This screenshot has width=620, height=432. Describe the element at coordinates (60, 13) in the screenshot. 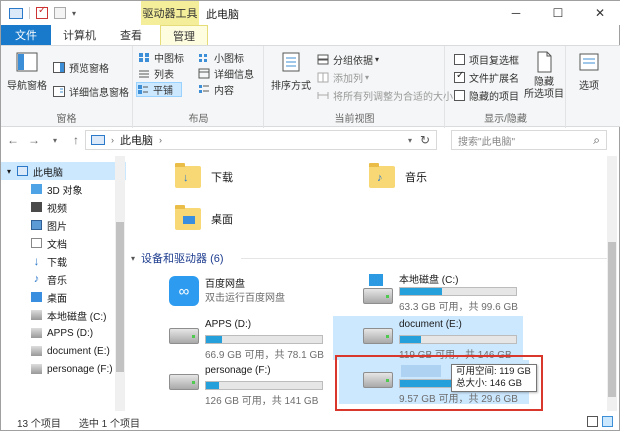

I see `new-folder-icon` at that location.